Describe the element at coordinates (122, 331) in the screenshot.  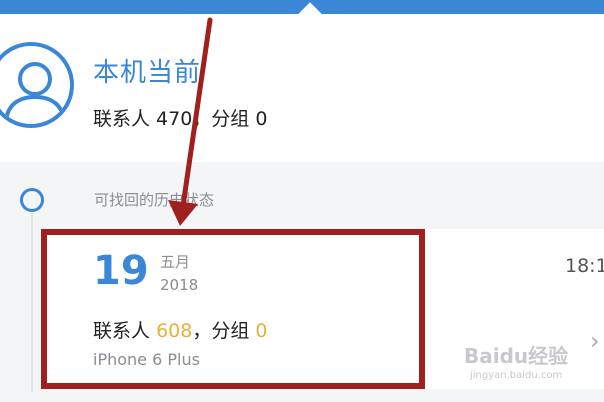
I see `stats-prefix: 联系人` at that location.